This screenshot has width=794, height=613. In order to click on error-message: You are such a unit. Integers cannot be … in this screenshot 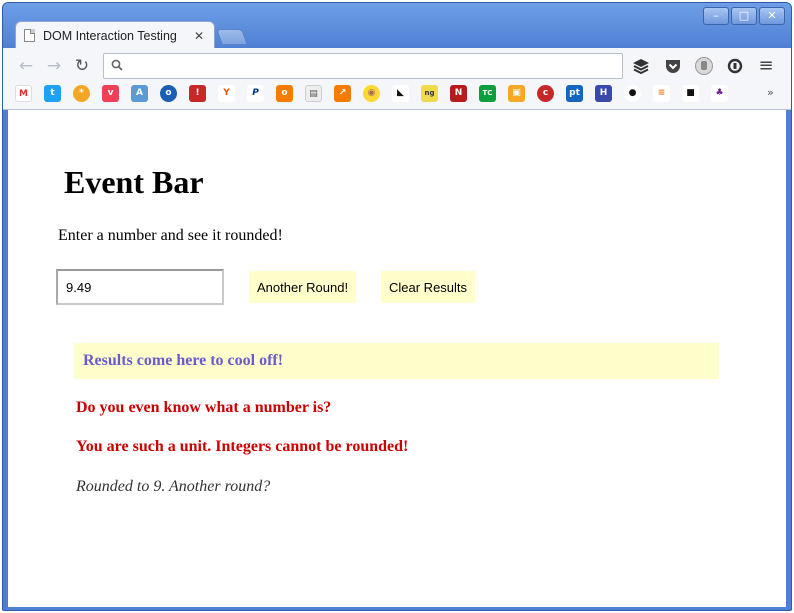, I will do `click(242, 446)`.